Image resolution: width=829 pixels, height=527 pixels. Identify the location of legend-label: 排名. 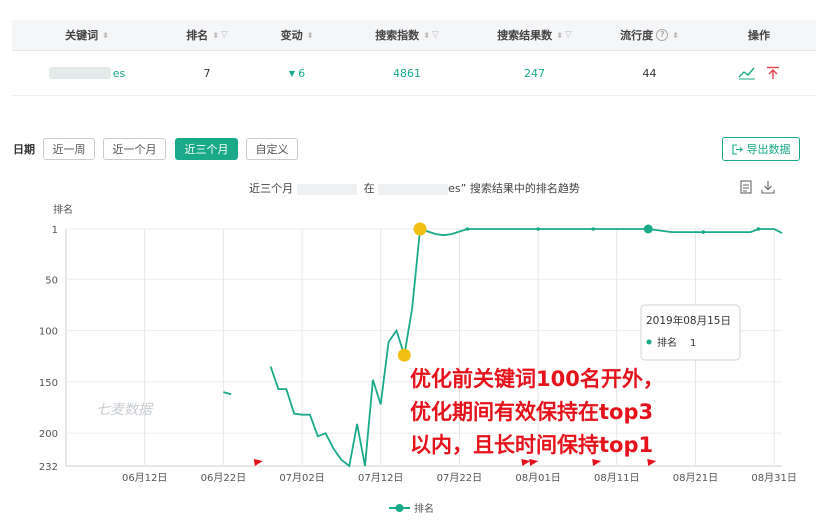
(424, 508).